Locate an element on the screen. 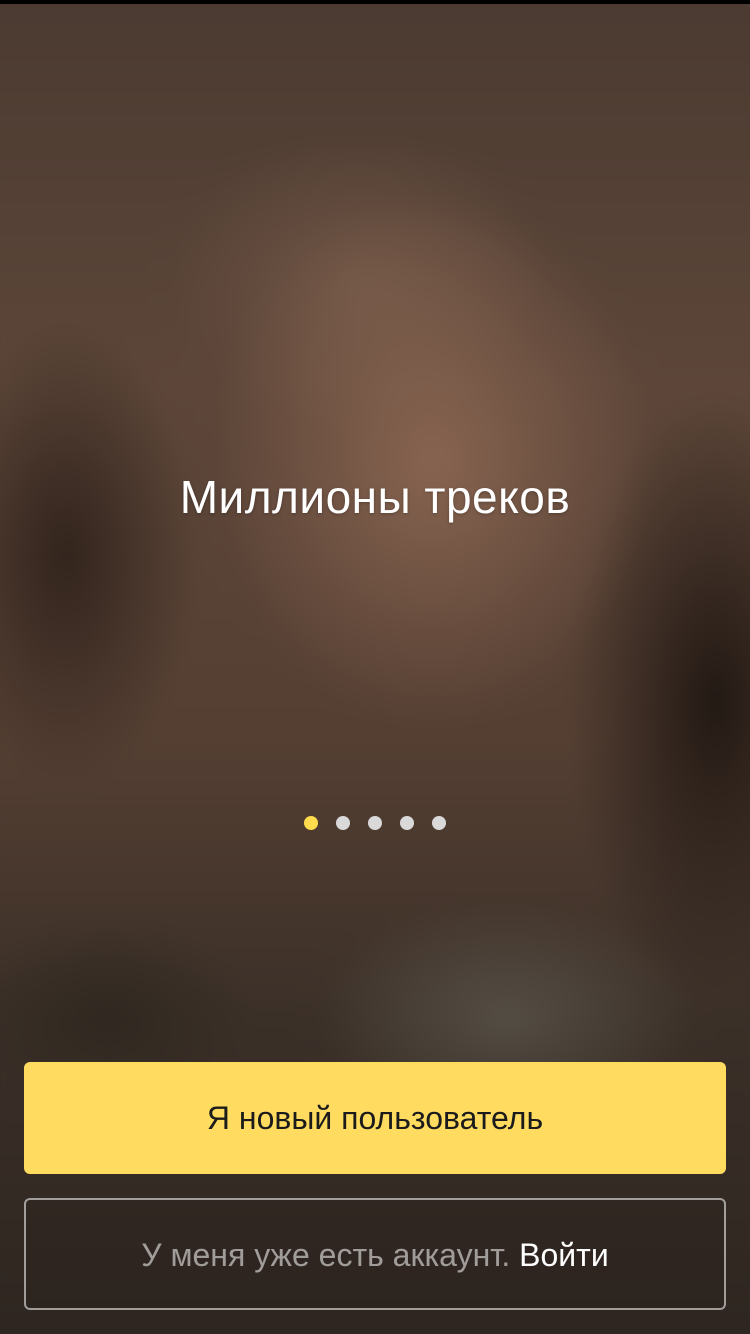  status-bar is located at coordinates (375, 2).